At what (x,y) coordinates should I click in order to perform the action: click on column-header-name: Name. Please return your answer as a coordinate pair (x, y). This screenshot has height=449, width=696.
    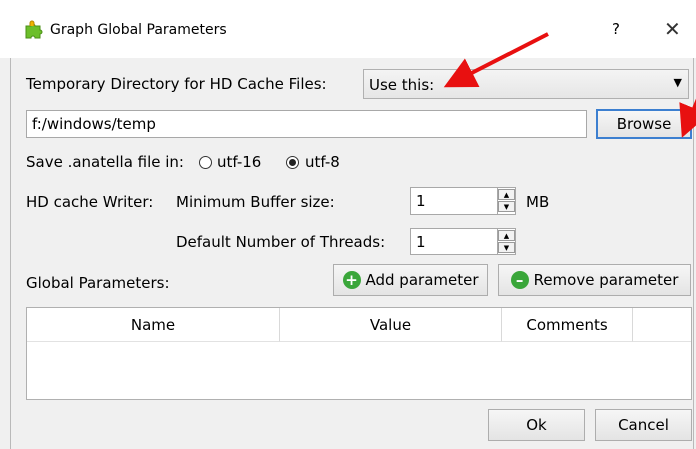
    Looking at the image, I should click on (153, 325).